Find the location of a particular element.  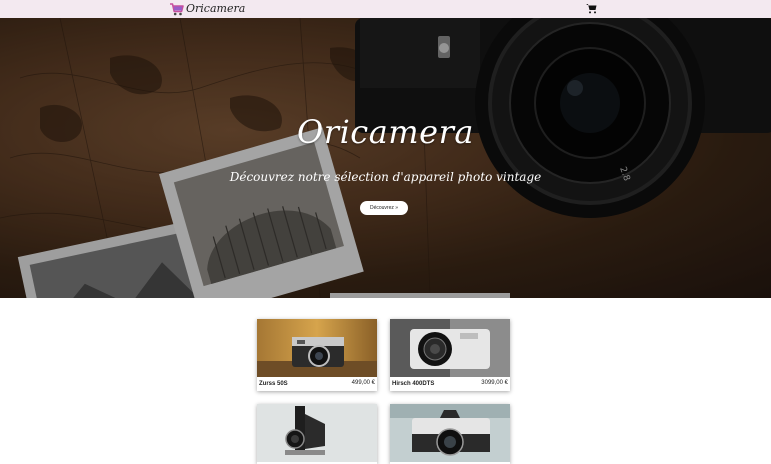

shopping-cart-icon is located at coordinates (591, 8).